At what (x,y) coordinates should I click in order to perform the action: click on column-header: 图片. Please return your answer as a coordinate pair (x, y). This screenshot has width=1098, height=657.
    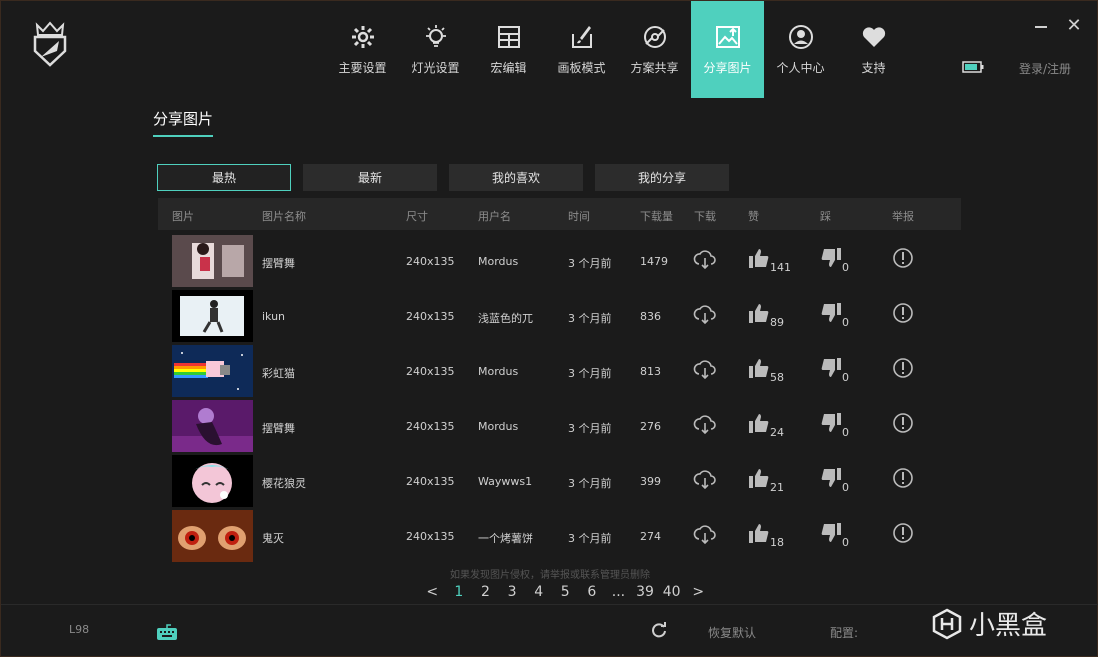
    Looking at the image, I should click on (183, 216).